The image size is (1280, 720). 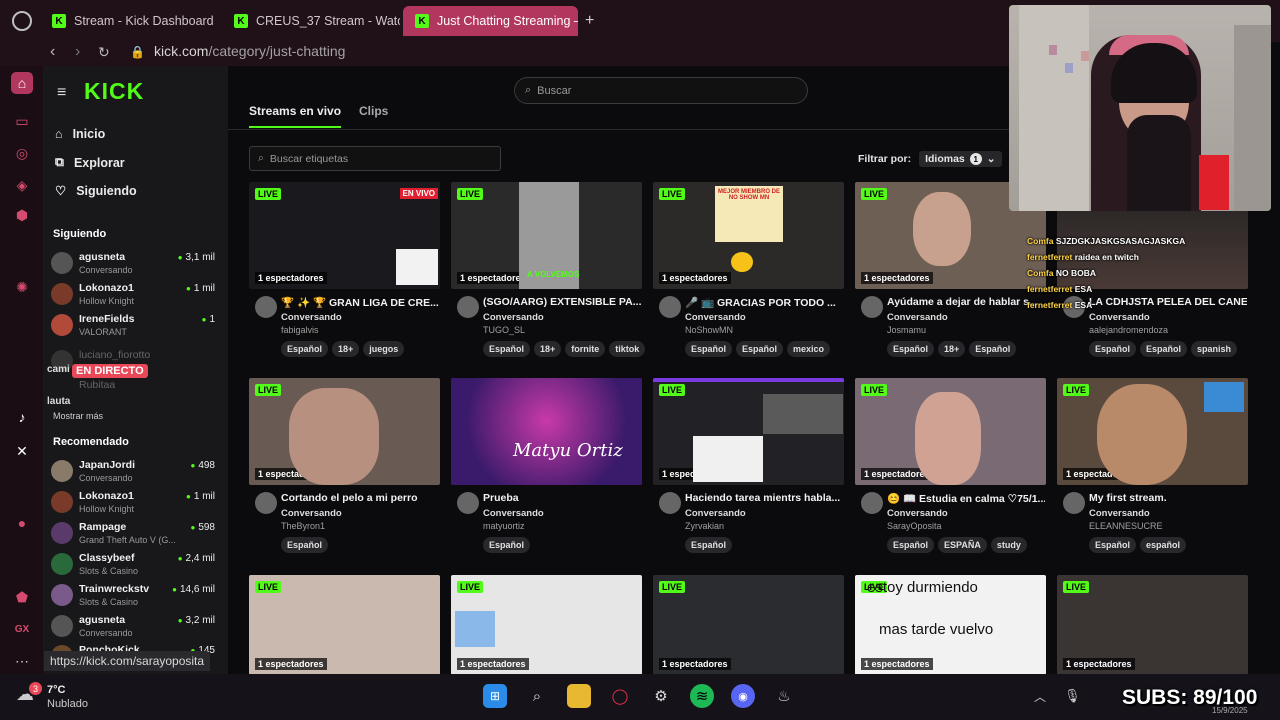 What do you see at coordinates (661, 696) in the screenshot?
I see `steam-deck-icon: ⚙` at bounding box center [661, 696].